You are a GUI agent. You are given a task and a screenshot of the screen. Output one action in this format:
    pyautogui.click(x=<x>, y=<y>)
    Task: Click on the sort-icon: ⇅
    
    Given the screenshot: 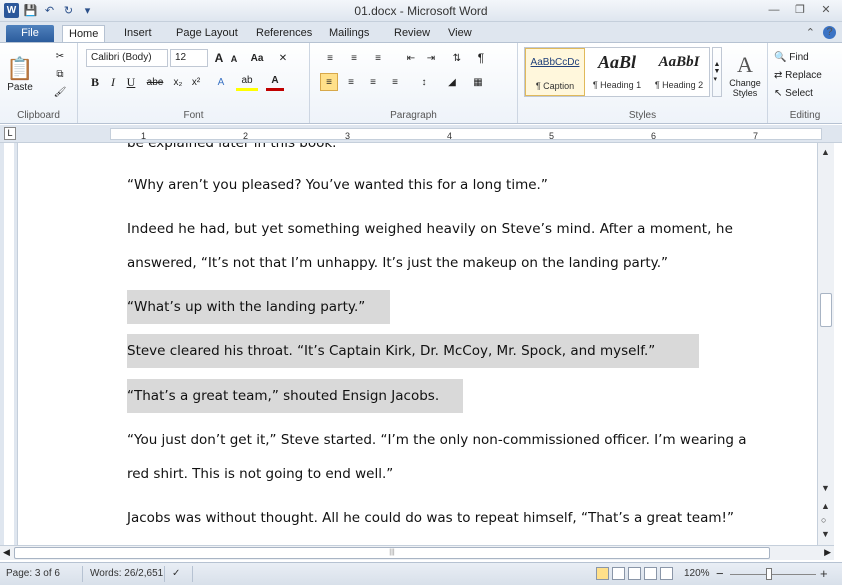 What is the action you would take?
    pyautogui.click(x=457, y=58)
    